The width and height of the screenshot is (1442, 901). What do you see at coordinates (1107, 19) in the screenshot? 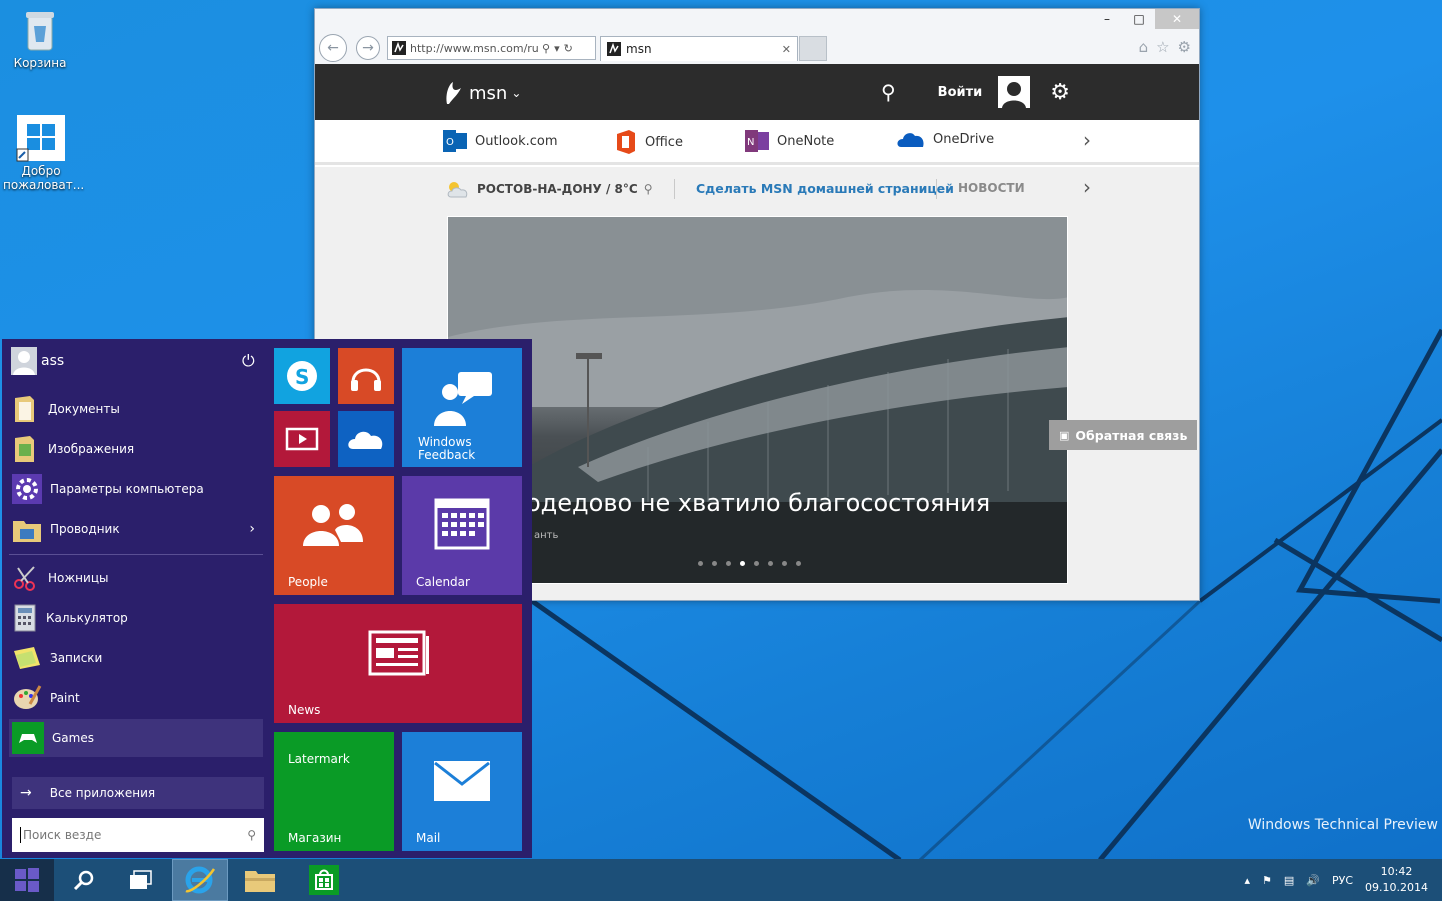
I see `minimize-button: –` at bounding box center [1107, 19].